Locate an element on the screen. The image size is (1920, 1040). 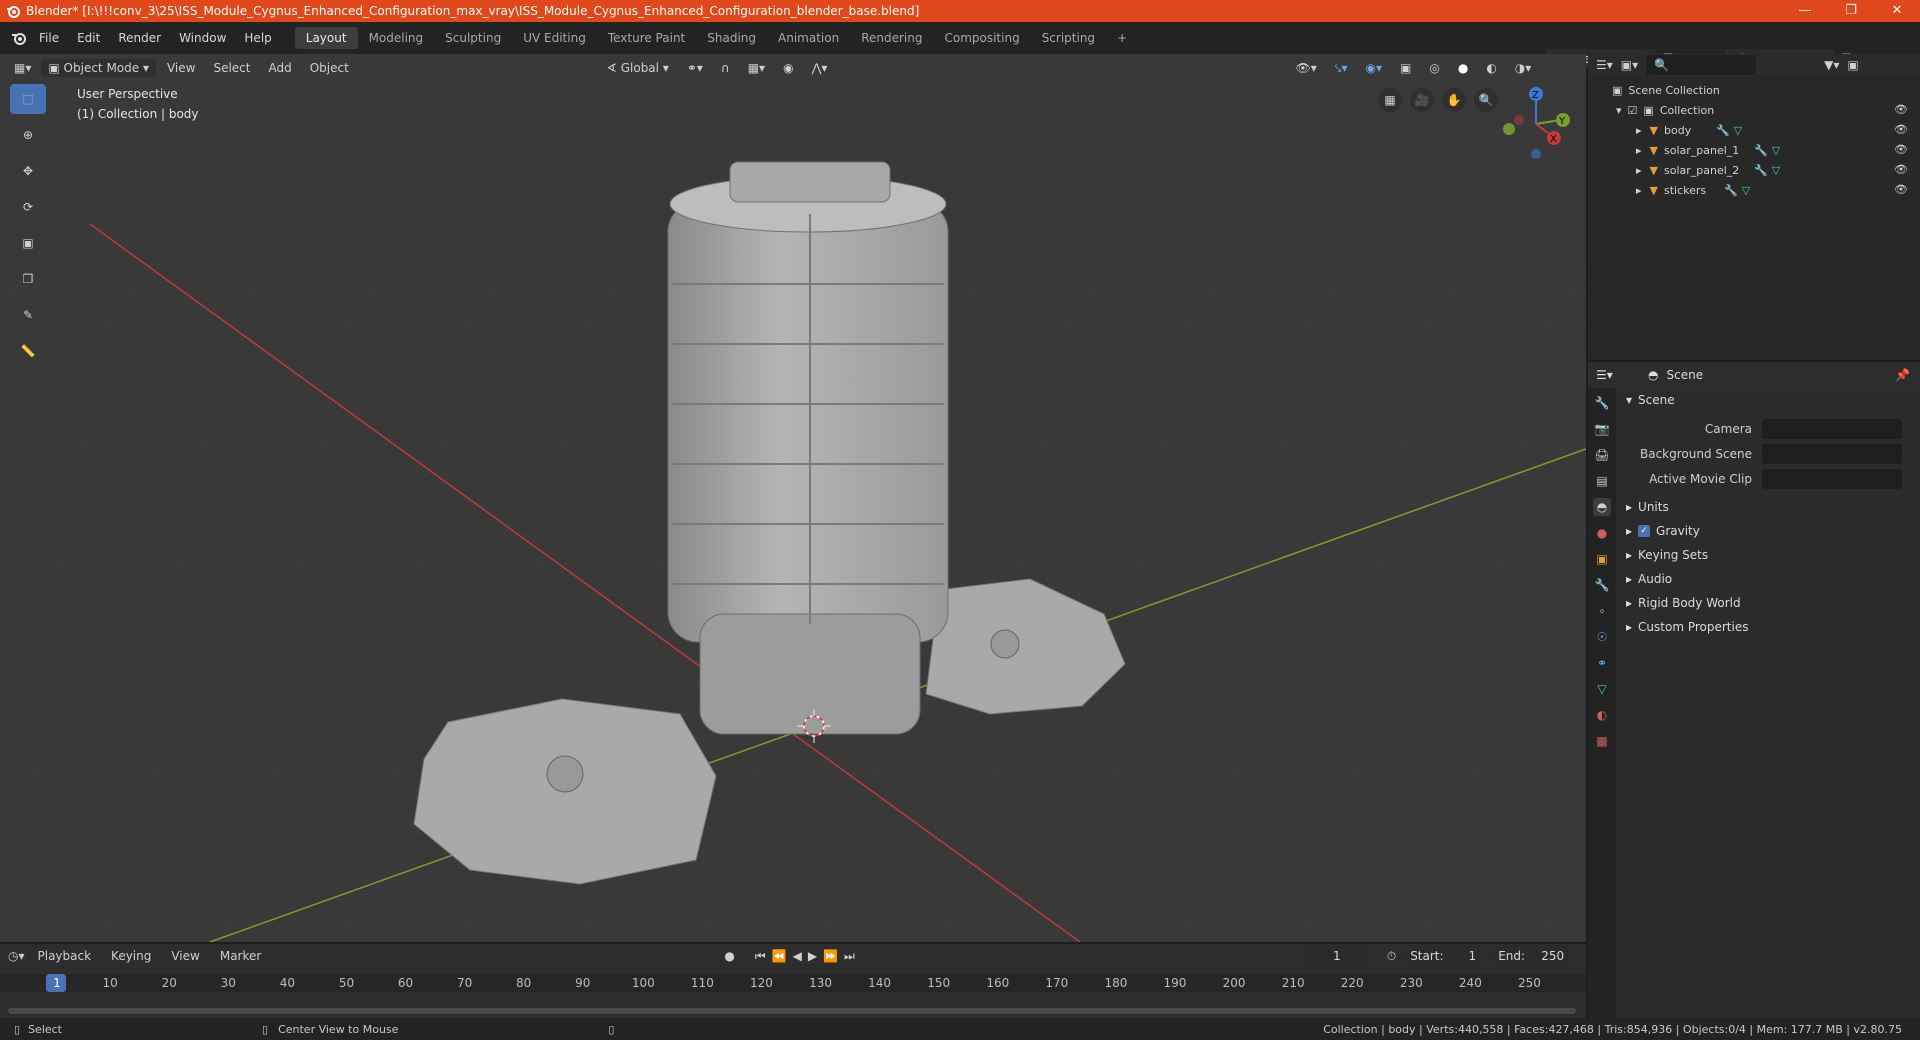
tab-shading: Shading is located at coordinates (731, 38).